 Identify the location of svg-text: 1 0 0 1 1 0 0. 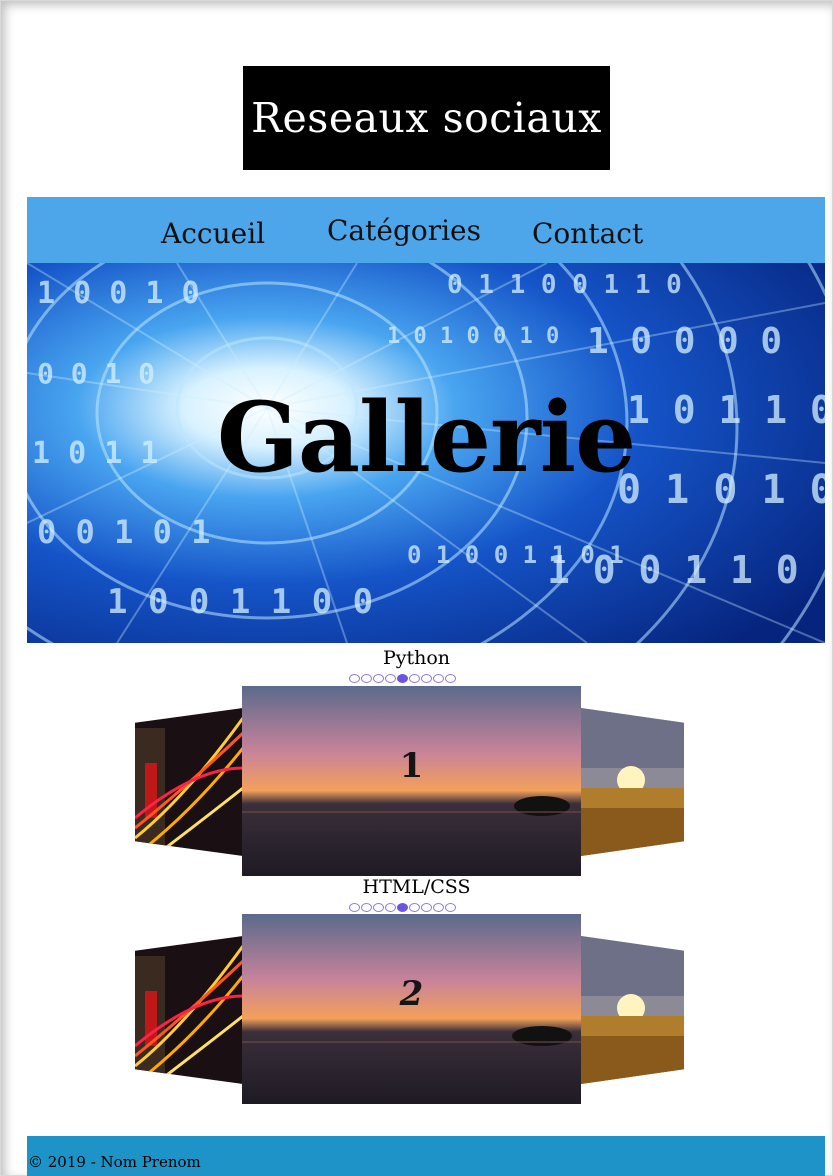
(240, 602).